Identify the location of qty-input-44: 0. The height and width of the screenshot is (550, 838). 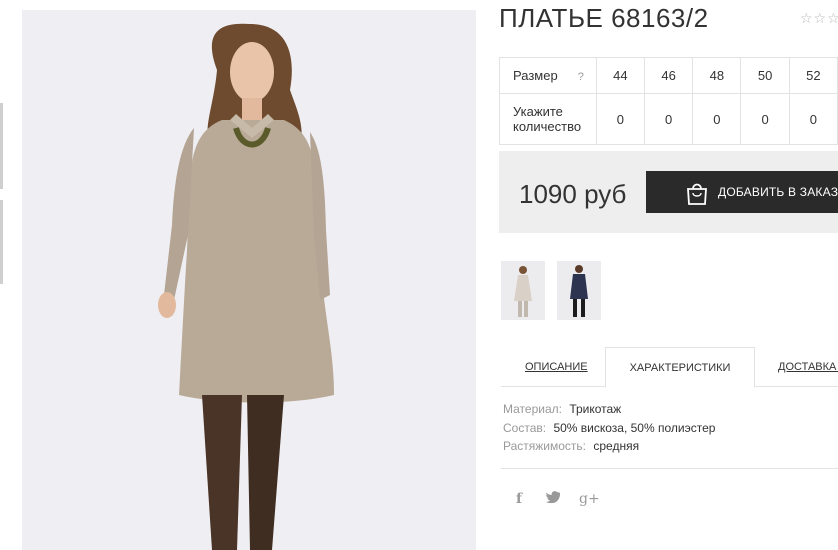
(620, 119).